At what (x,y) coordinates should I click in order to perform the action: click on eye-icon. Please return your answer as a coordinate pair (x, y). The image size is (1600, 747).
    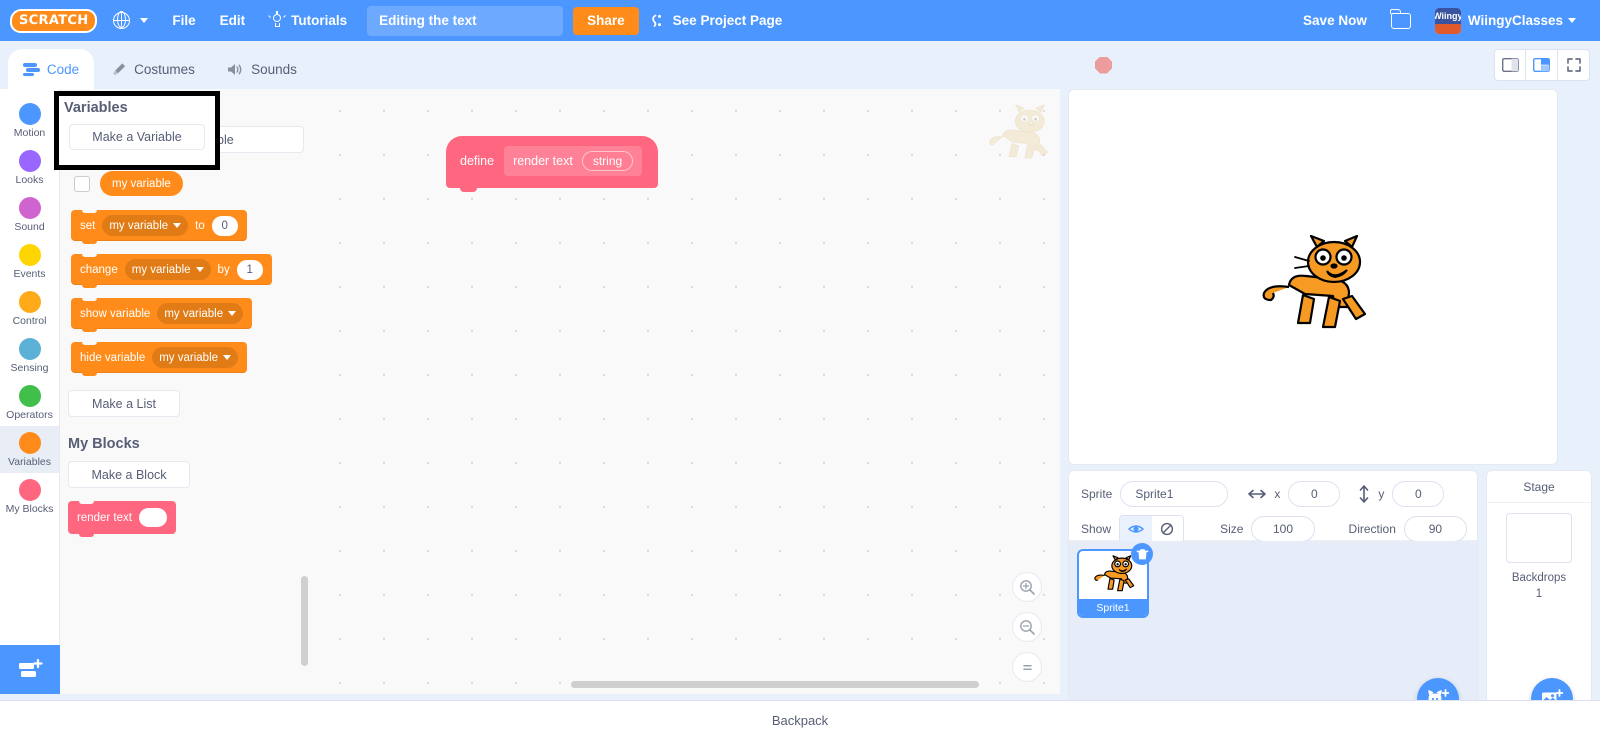
    Looking at the image, I should click on (1135, 529).